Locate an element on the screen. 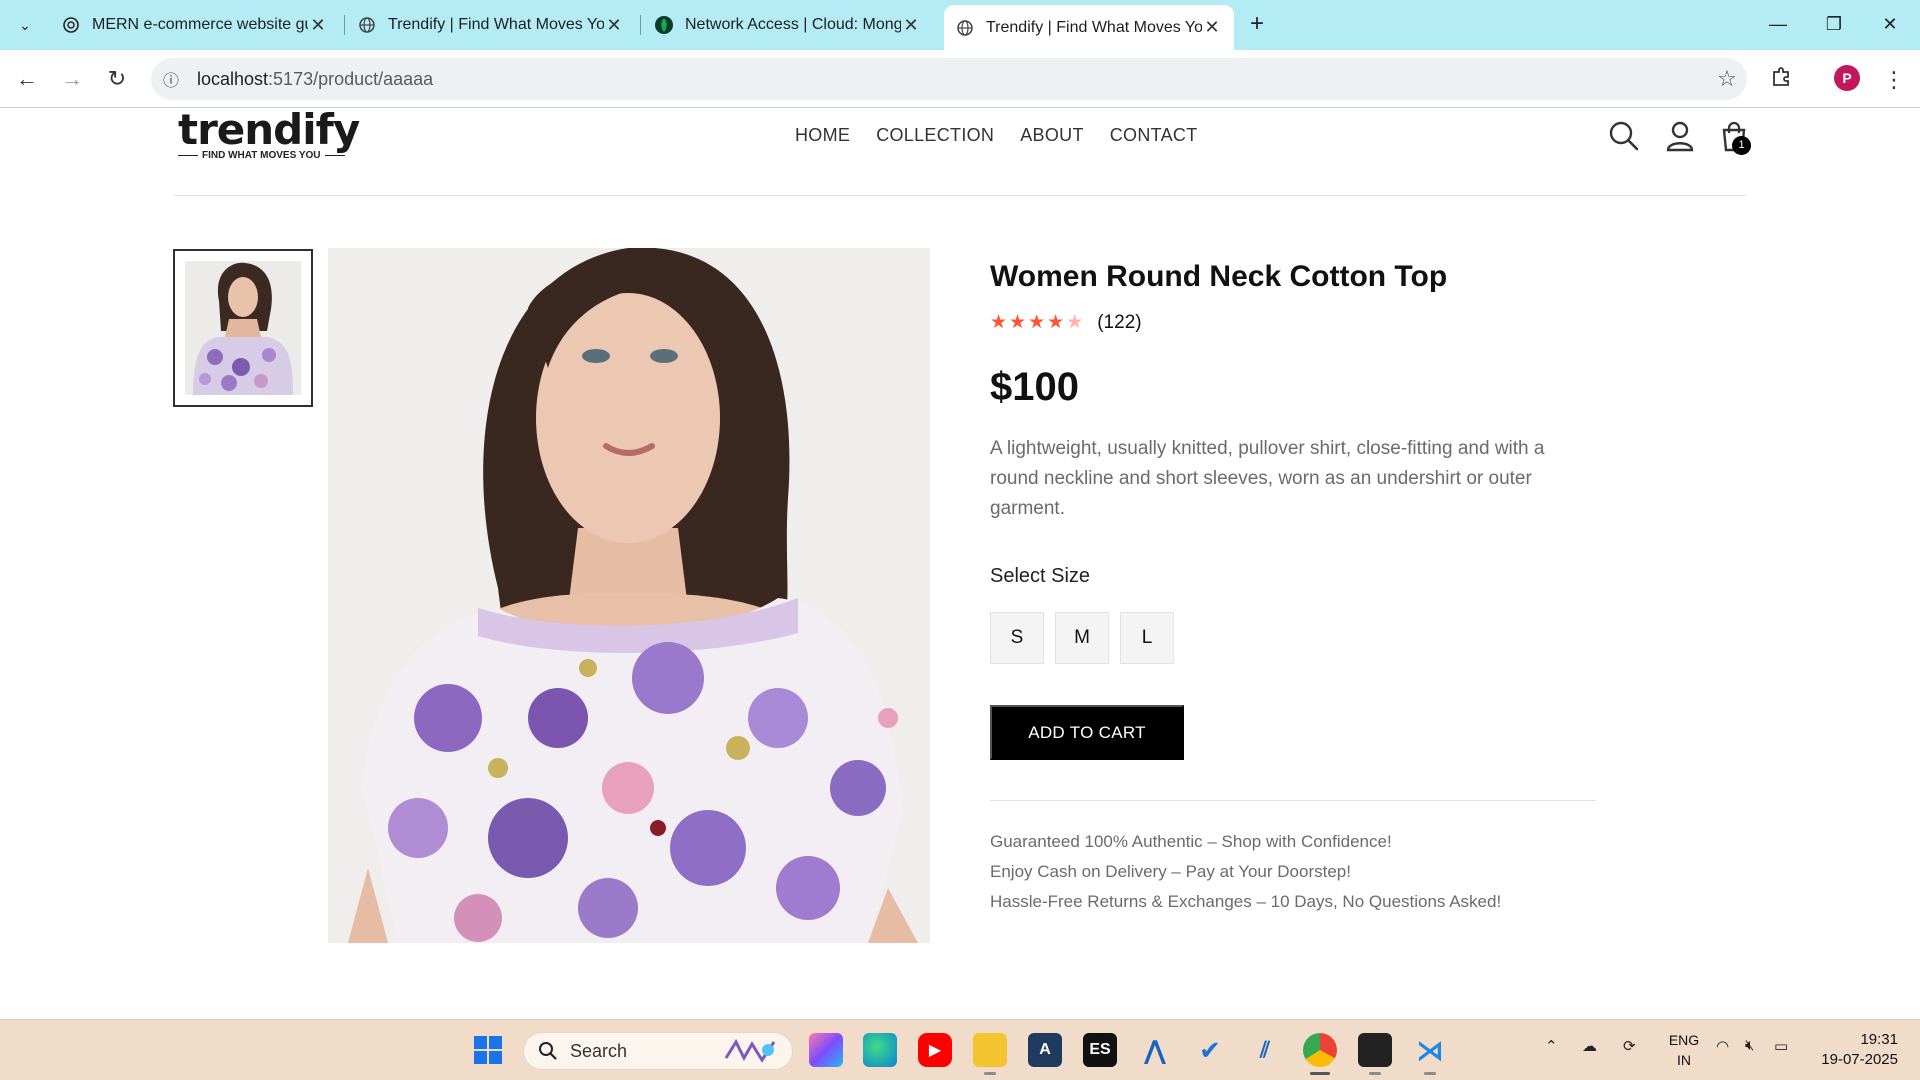 This screenshot has width=1920, height=1080. edge-browser-icon is located at coordinates (880, 1050).